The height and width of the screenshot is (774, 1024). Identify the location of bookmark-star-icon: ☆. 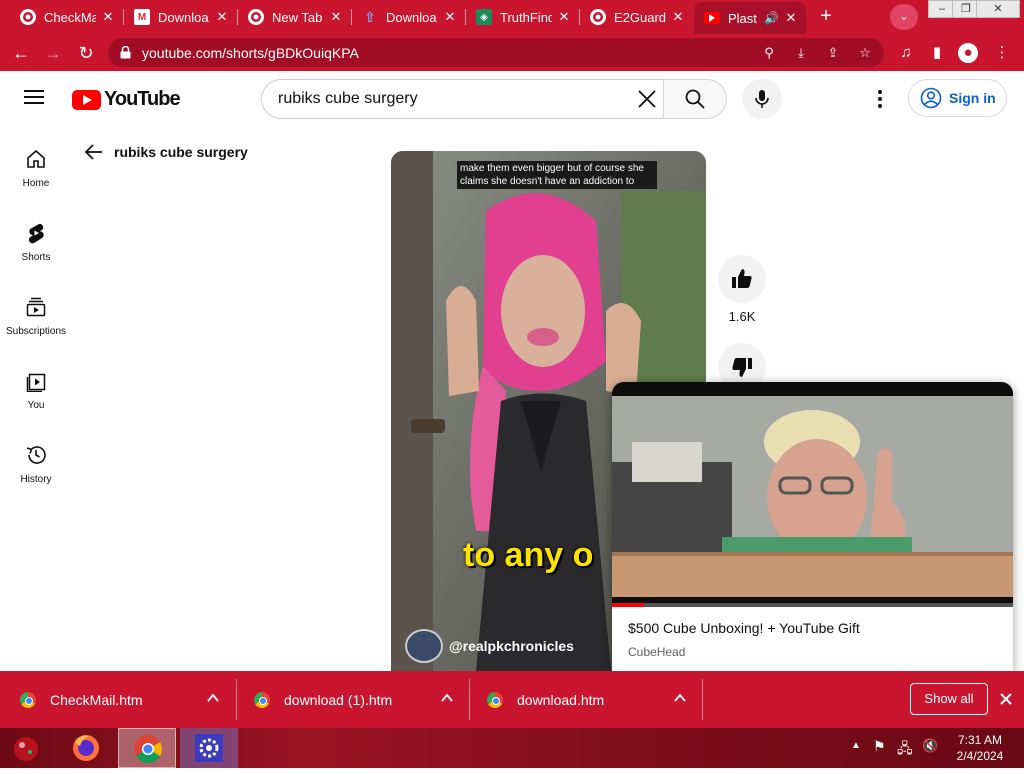
(865, 53).